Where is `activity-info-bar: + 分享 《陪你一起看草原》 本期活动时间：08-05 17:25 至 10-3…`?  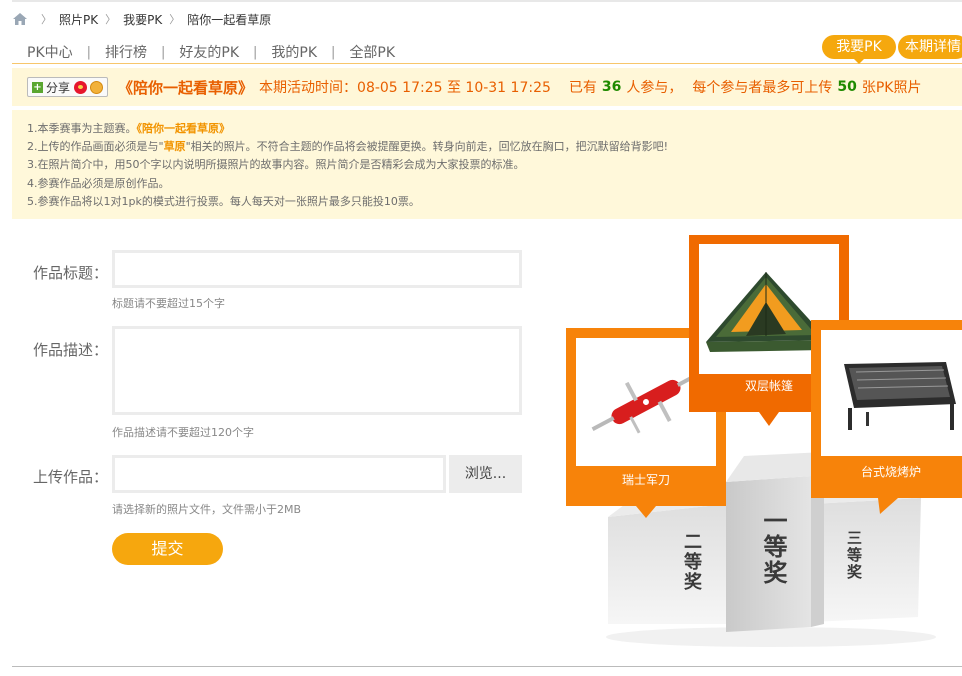 activity-info-bar: + 分享 《陪你一起看草原》 本期活动时间：08-05 17:25 至 10-3… is located at coordinates (487, 87).